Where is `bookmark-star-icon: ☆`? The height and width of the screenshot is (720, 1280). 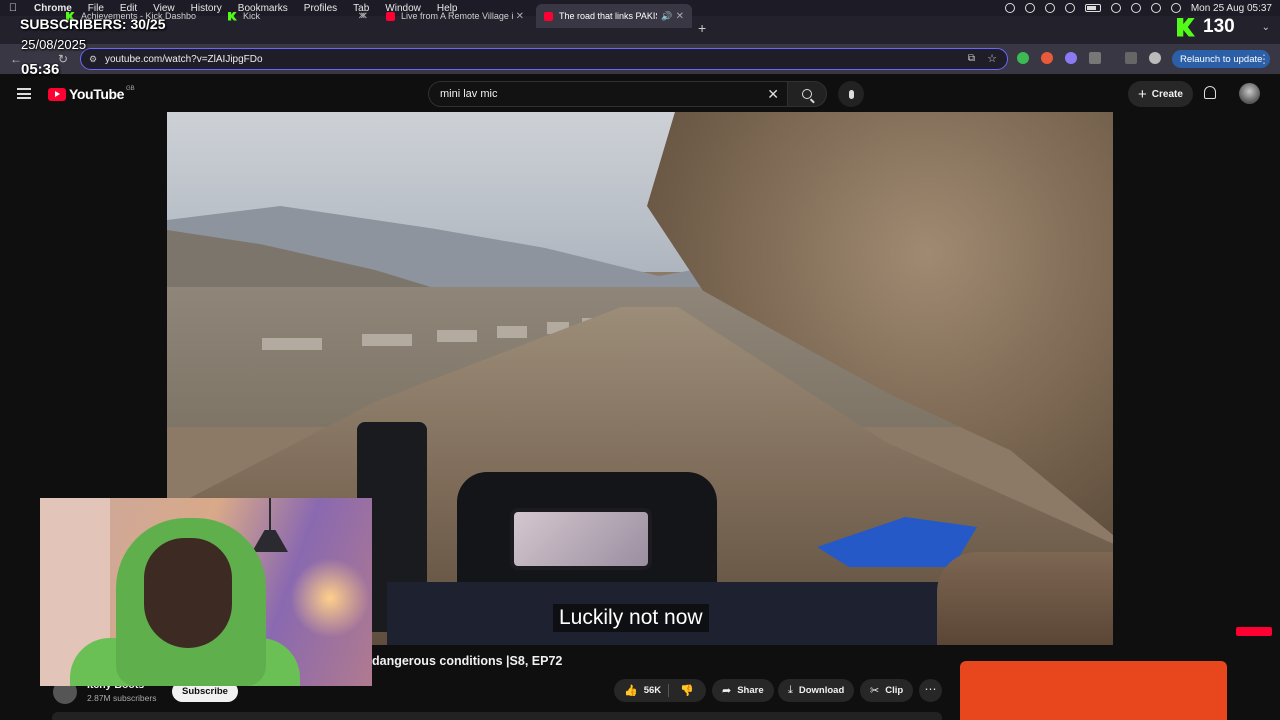 bookmark-star-icon: ☆ is located at coordinates (992, 58).